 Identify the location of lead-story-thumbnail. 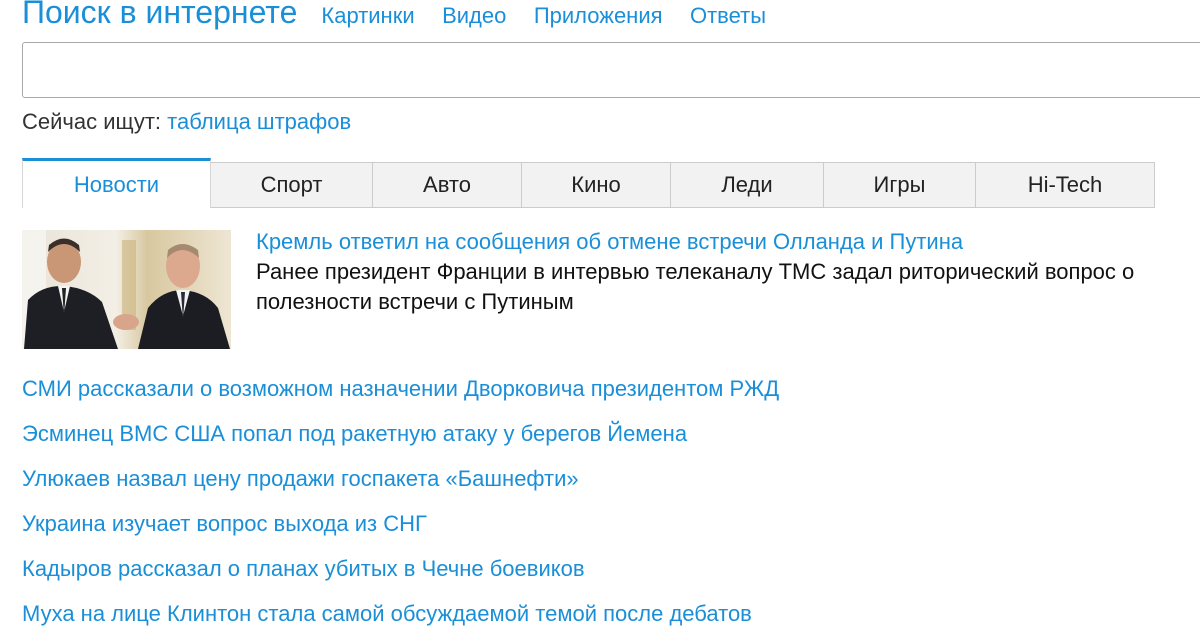
(126, 289).